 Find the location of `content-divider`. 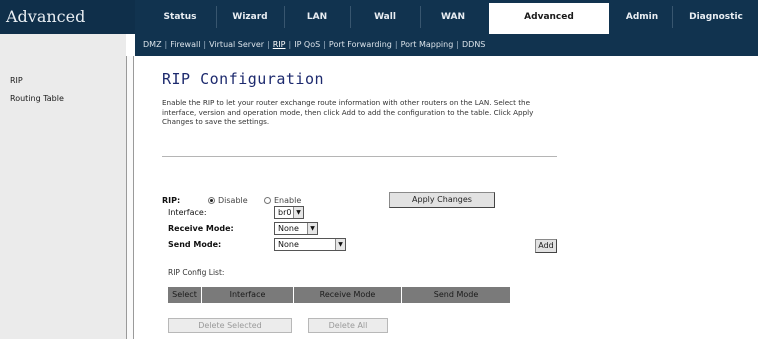

content-divider is located at coordinates (130, 197).